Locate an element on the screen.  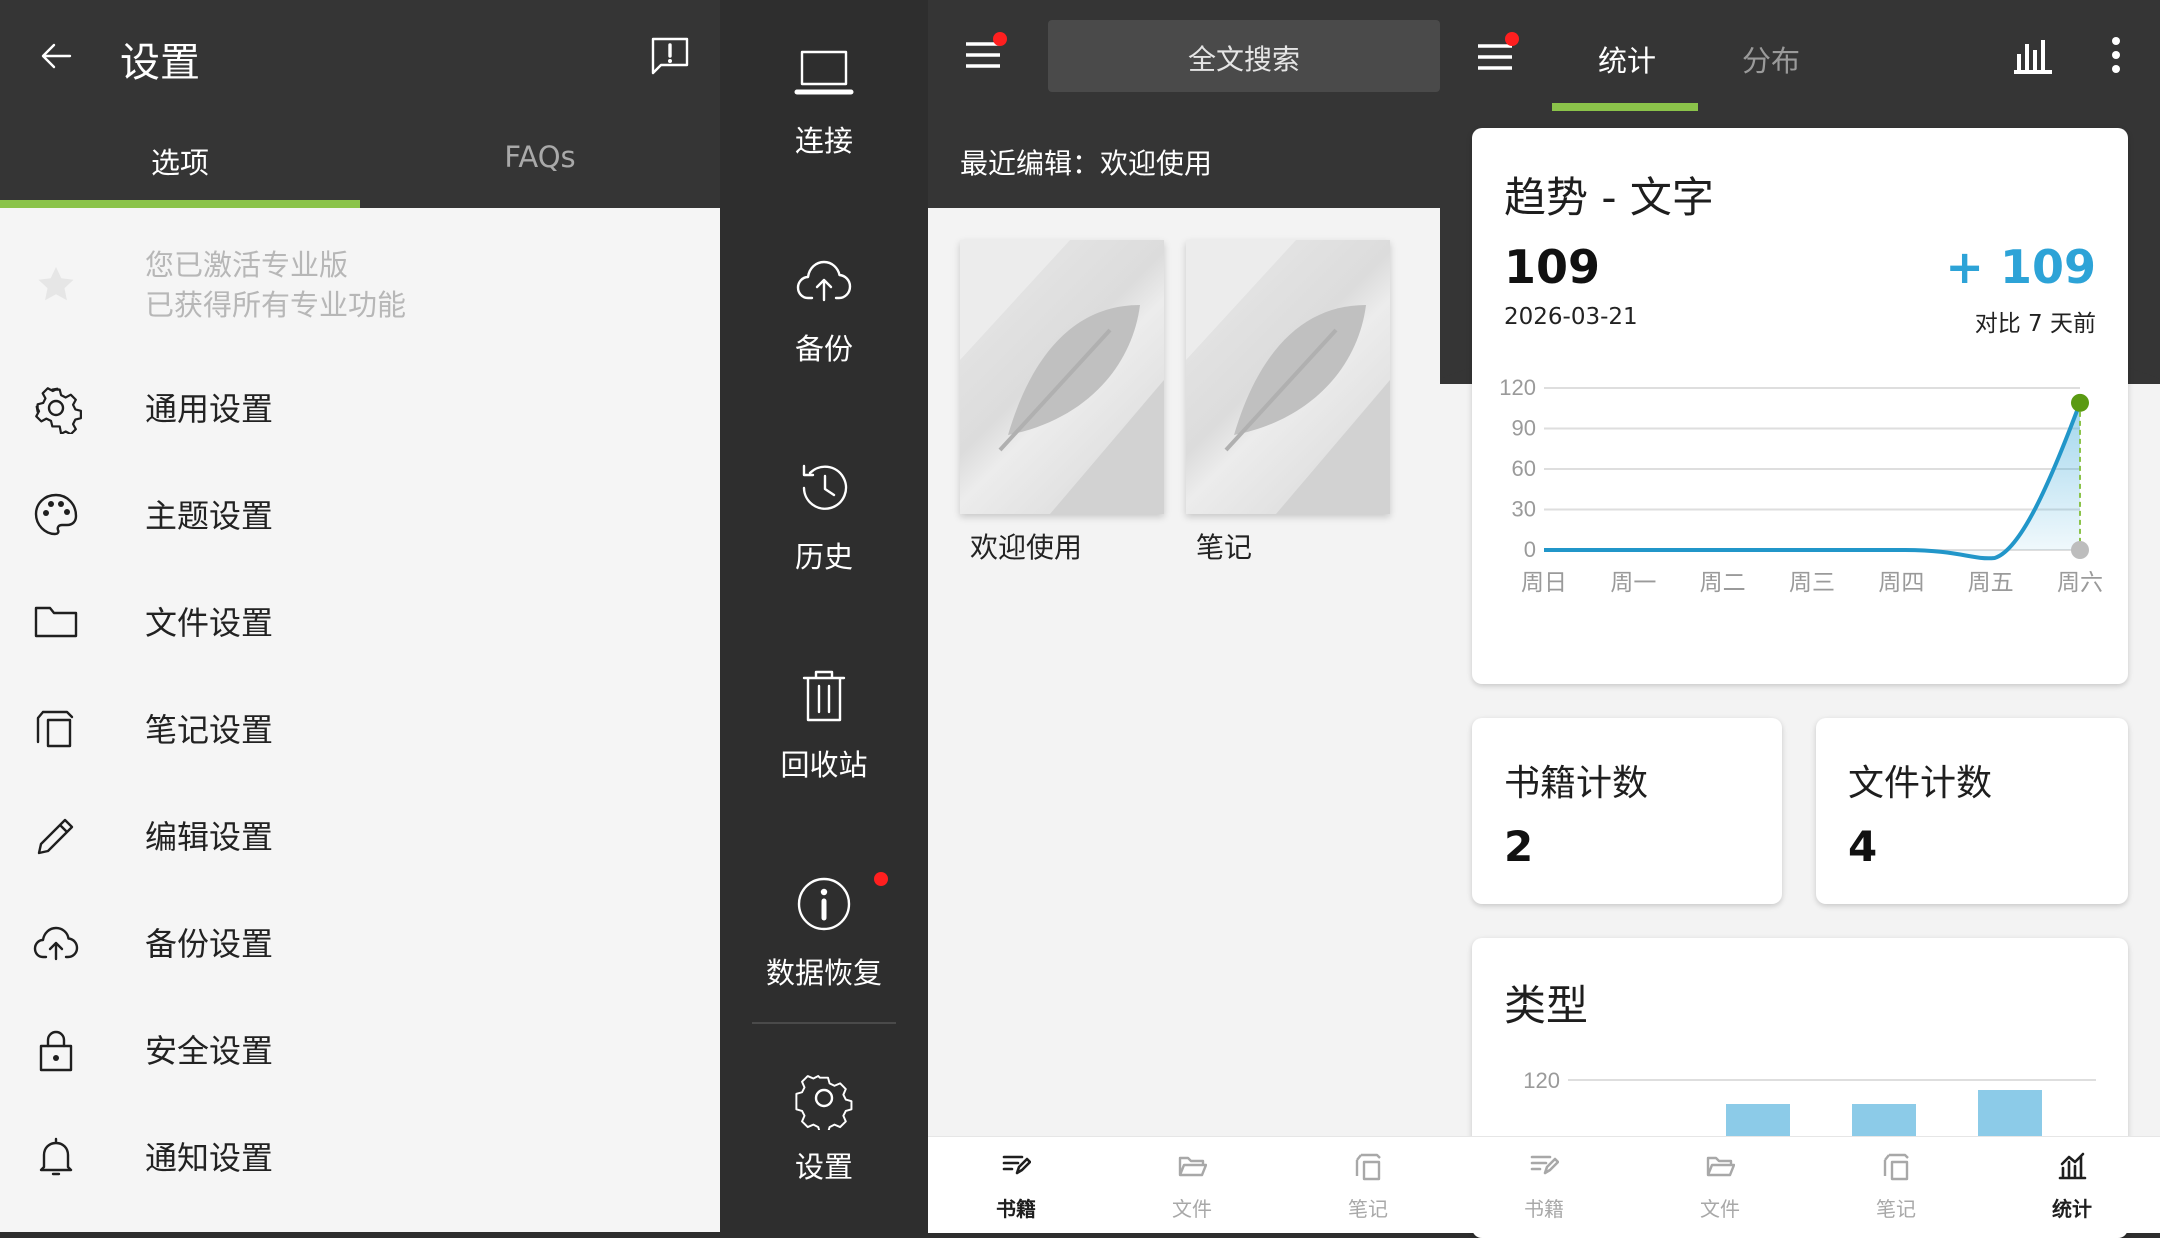
settings-header: 设置 选项 FAQs is located at coordinates (360, 104).